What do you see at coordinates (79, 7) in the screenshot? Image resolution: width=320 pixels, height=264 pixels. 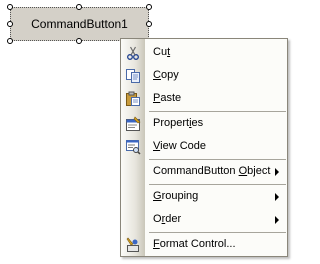 I see `resize-handle-top-middle` at bounding box center [79, 7].